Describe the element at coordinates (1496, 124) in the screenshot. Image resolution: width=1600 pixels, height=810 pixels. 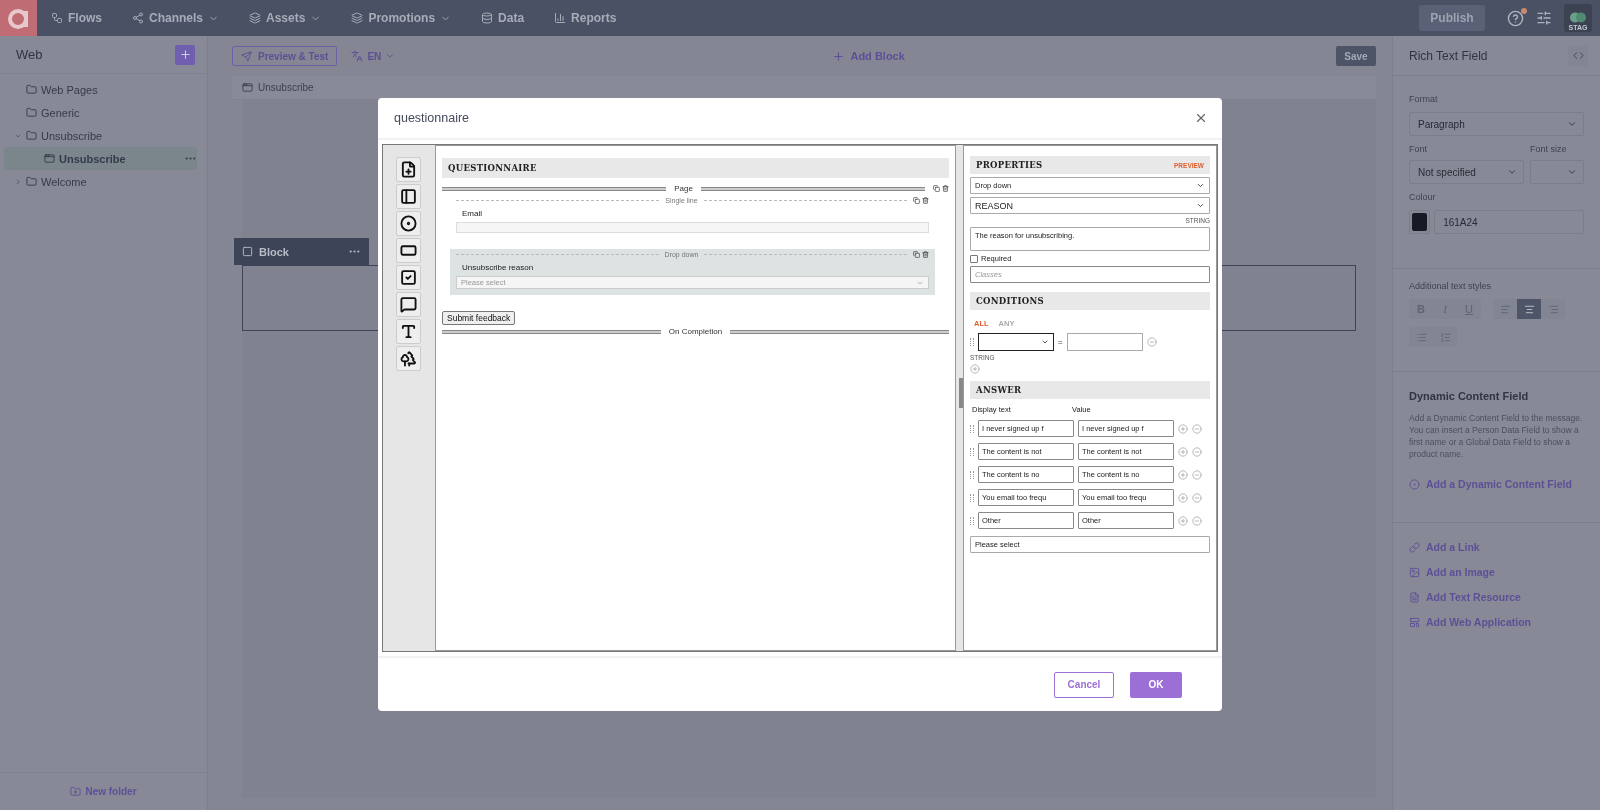
I see `format-select: Paragraph` at that location.